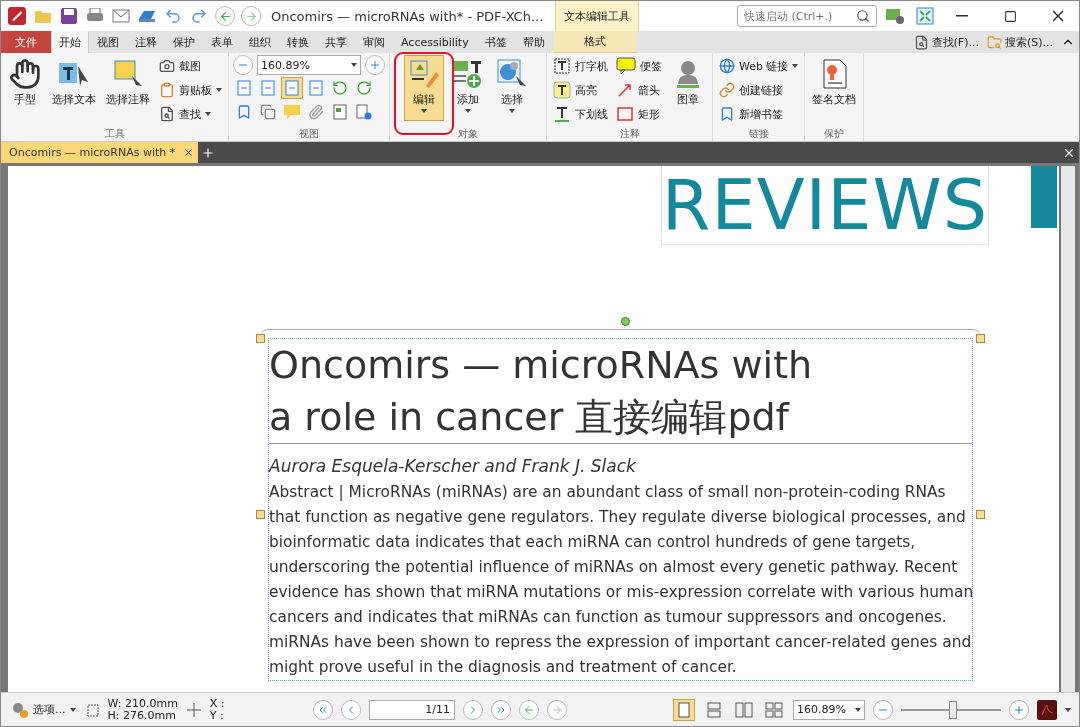 This screenshot has width=1080, height=727. I want to click on article-title: Oncomirs — microRNAs with a role in cancer 直接编辑pdf, so click(620, 391).